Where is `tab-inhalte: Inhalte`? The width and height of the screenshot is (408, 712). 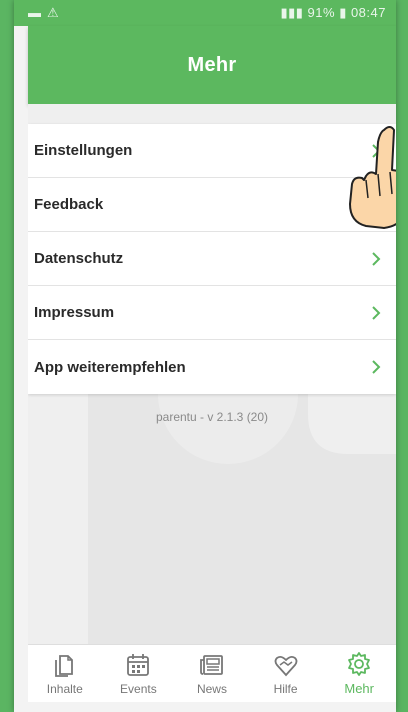
tab-inhalte: Inhalte is located at coordinates (65, 674).